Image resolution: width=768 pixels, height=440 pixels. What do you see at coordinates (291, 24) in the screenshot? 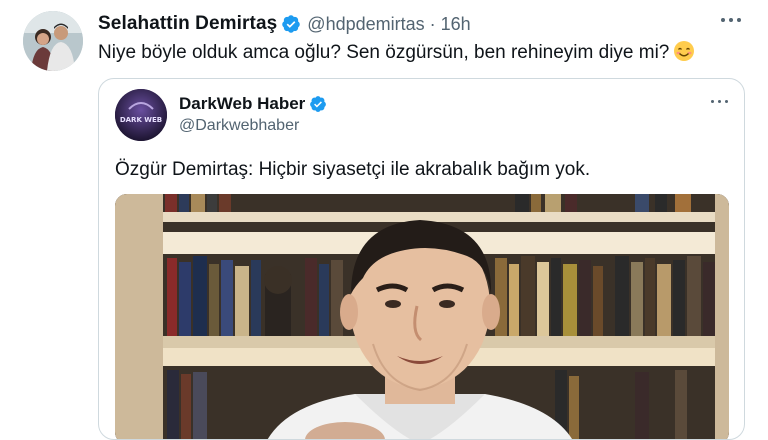
I see `verified-badge-icon` at bounding box center [291, 24].